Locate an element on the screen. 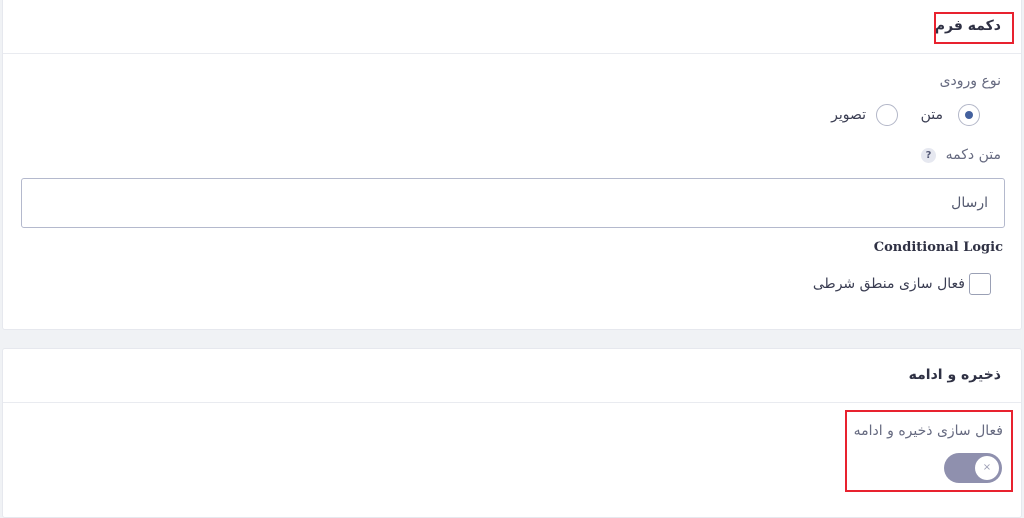 Image resolution: width=1024 pixels, height=518 pixels. panel-header: ذخیره و ادامه is located at coordinates (512, 376).